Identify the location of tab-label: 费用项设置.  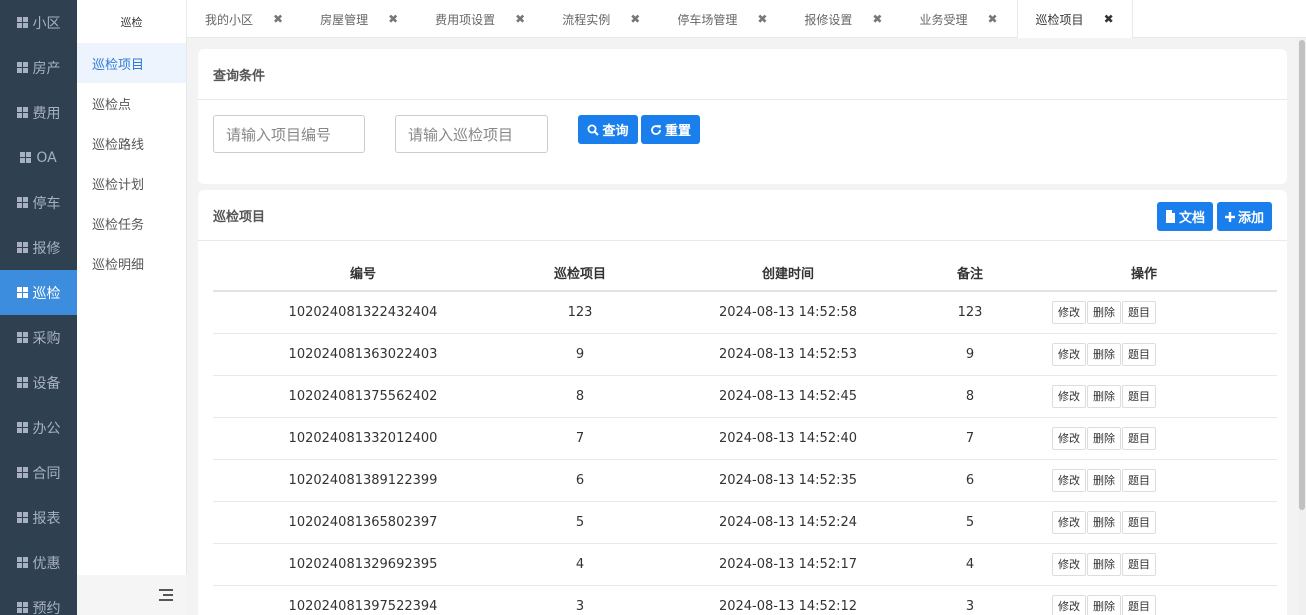
(465, 19).